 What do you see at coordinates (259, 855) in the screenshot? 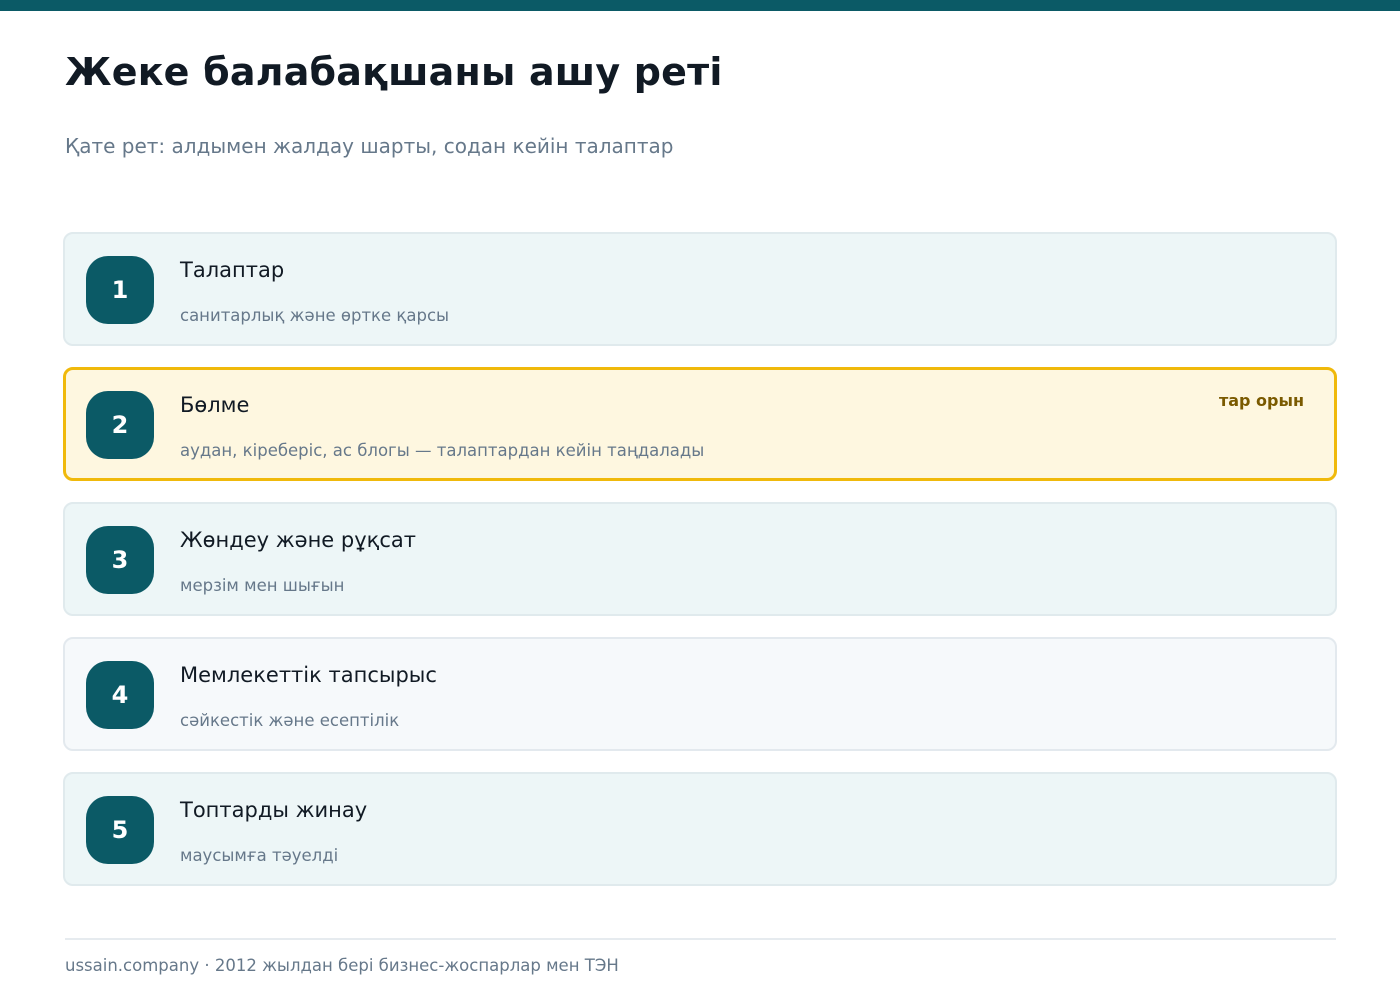
I see `step-description: маусымға тәуелді` at bounding box center [259, 855].